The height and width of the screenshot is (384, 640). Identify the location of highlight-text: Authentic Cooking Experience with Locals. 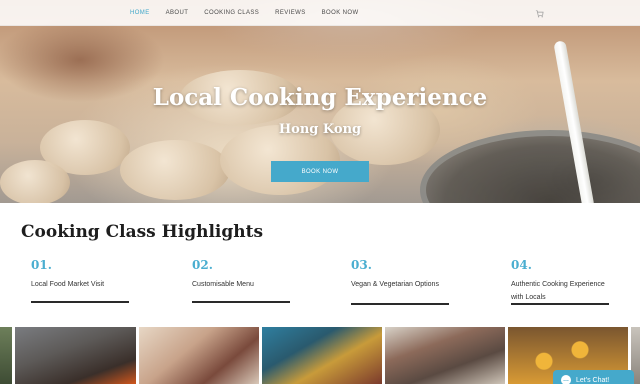
(558, 291).